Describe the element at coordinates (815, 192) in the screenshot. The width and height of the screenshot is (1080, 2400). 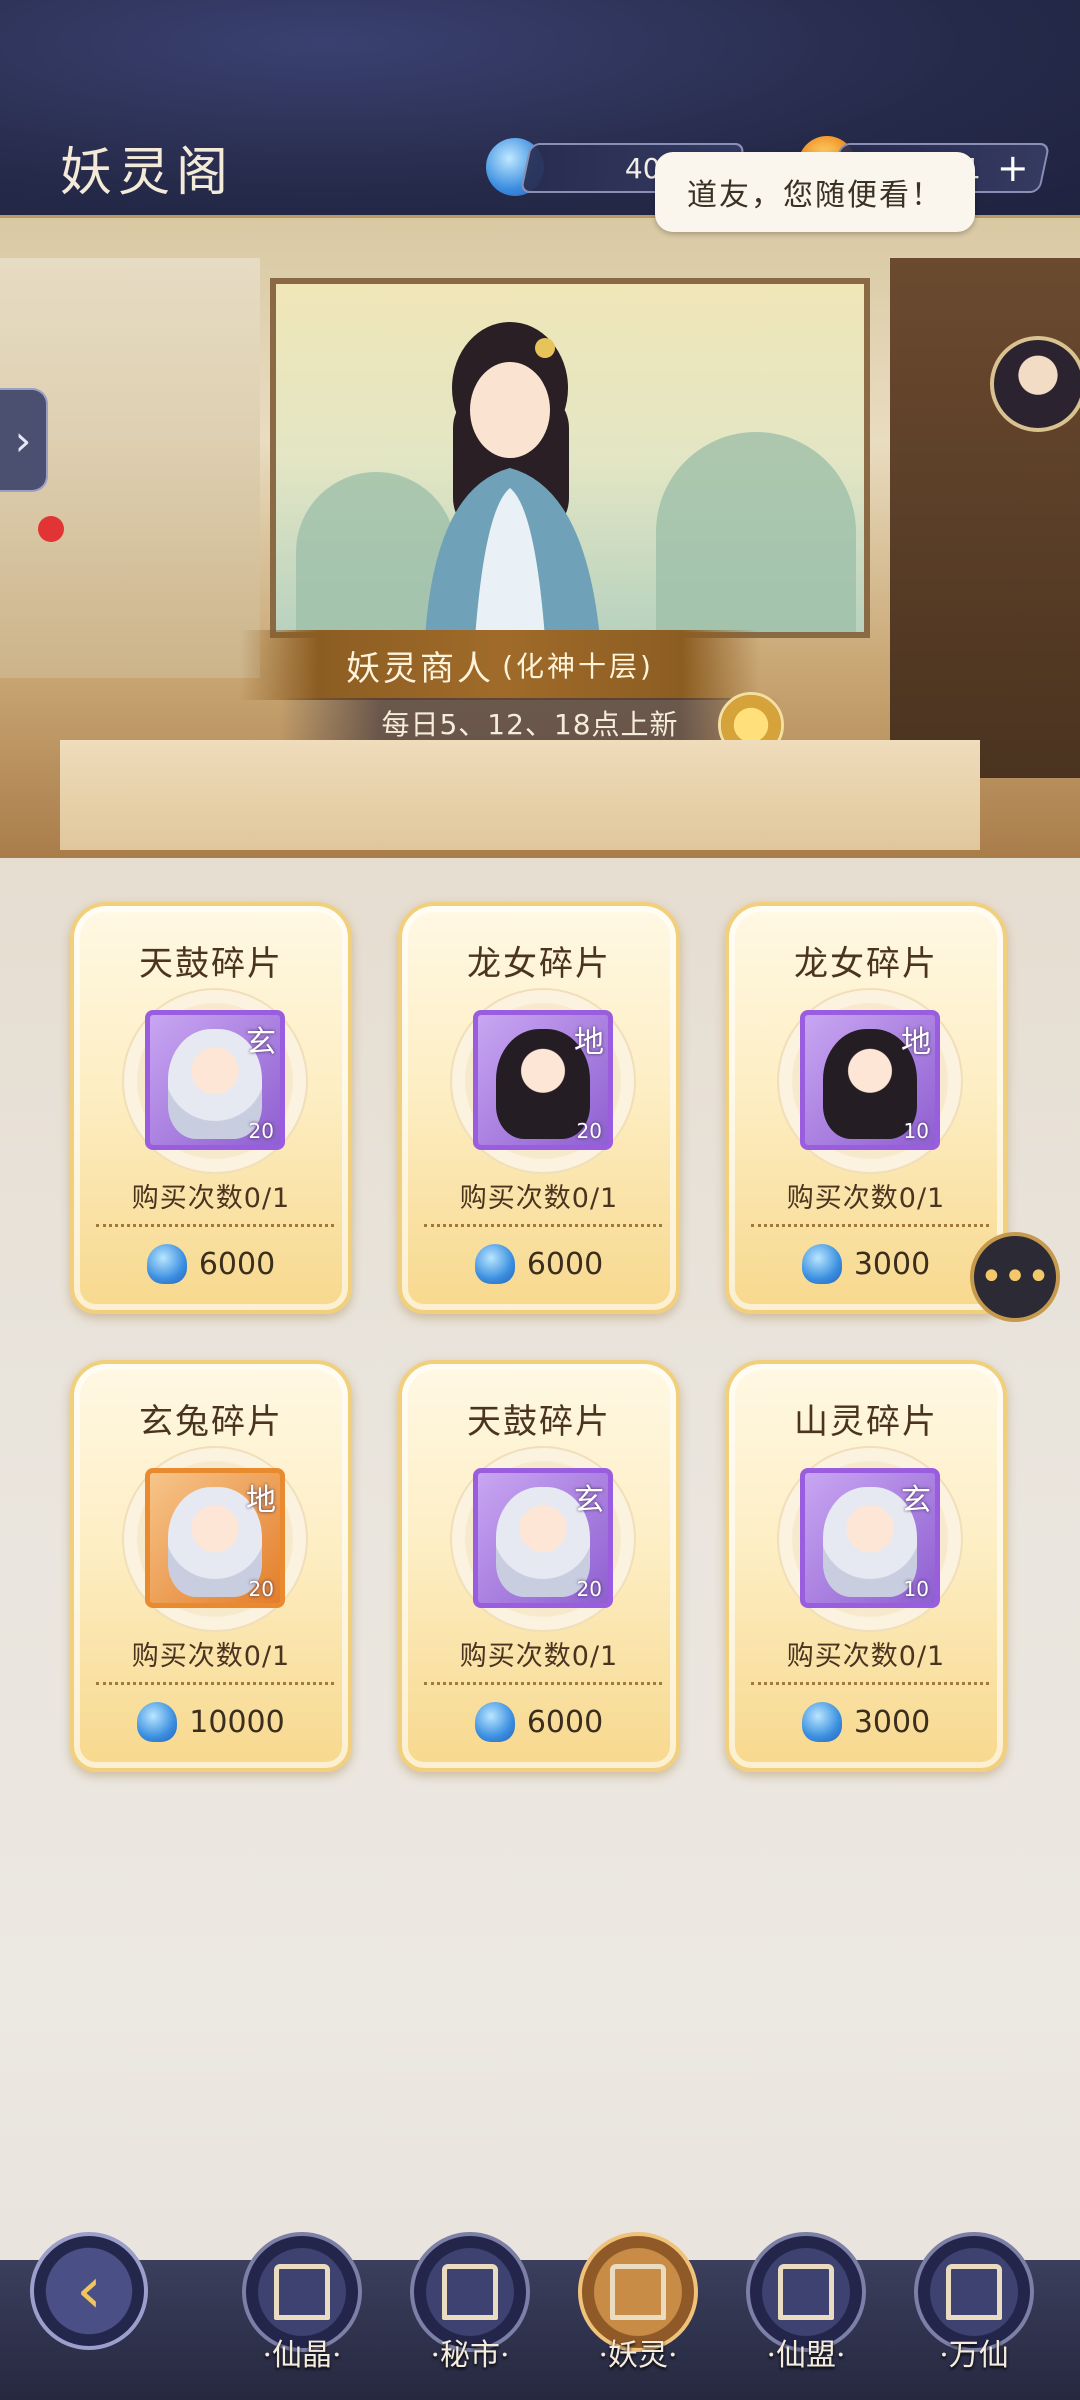
I see `merchant-speech-bubble: 道友，您随便看！` at that location.